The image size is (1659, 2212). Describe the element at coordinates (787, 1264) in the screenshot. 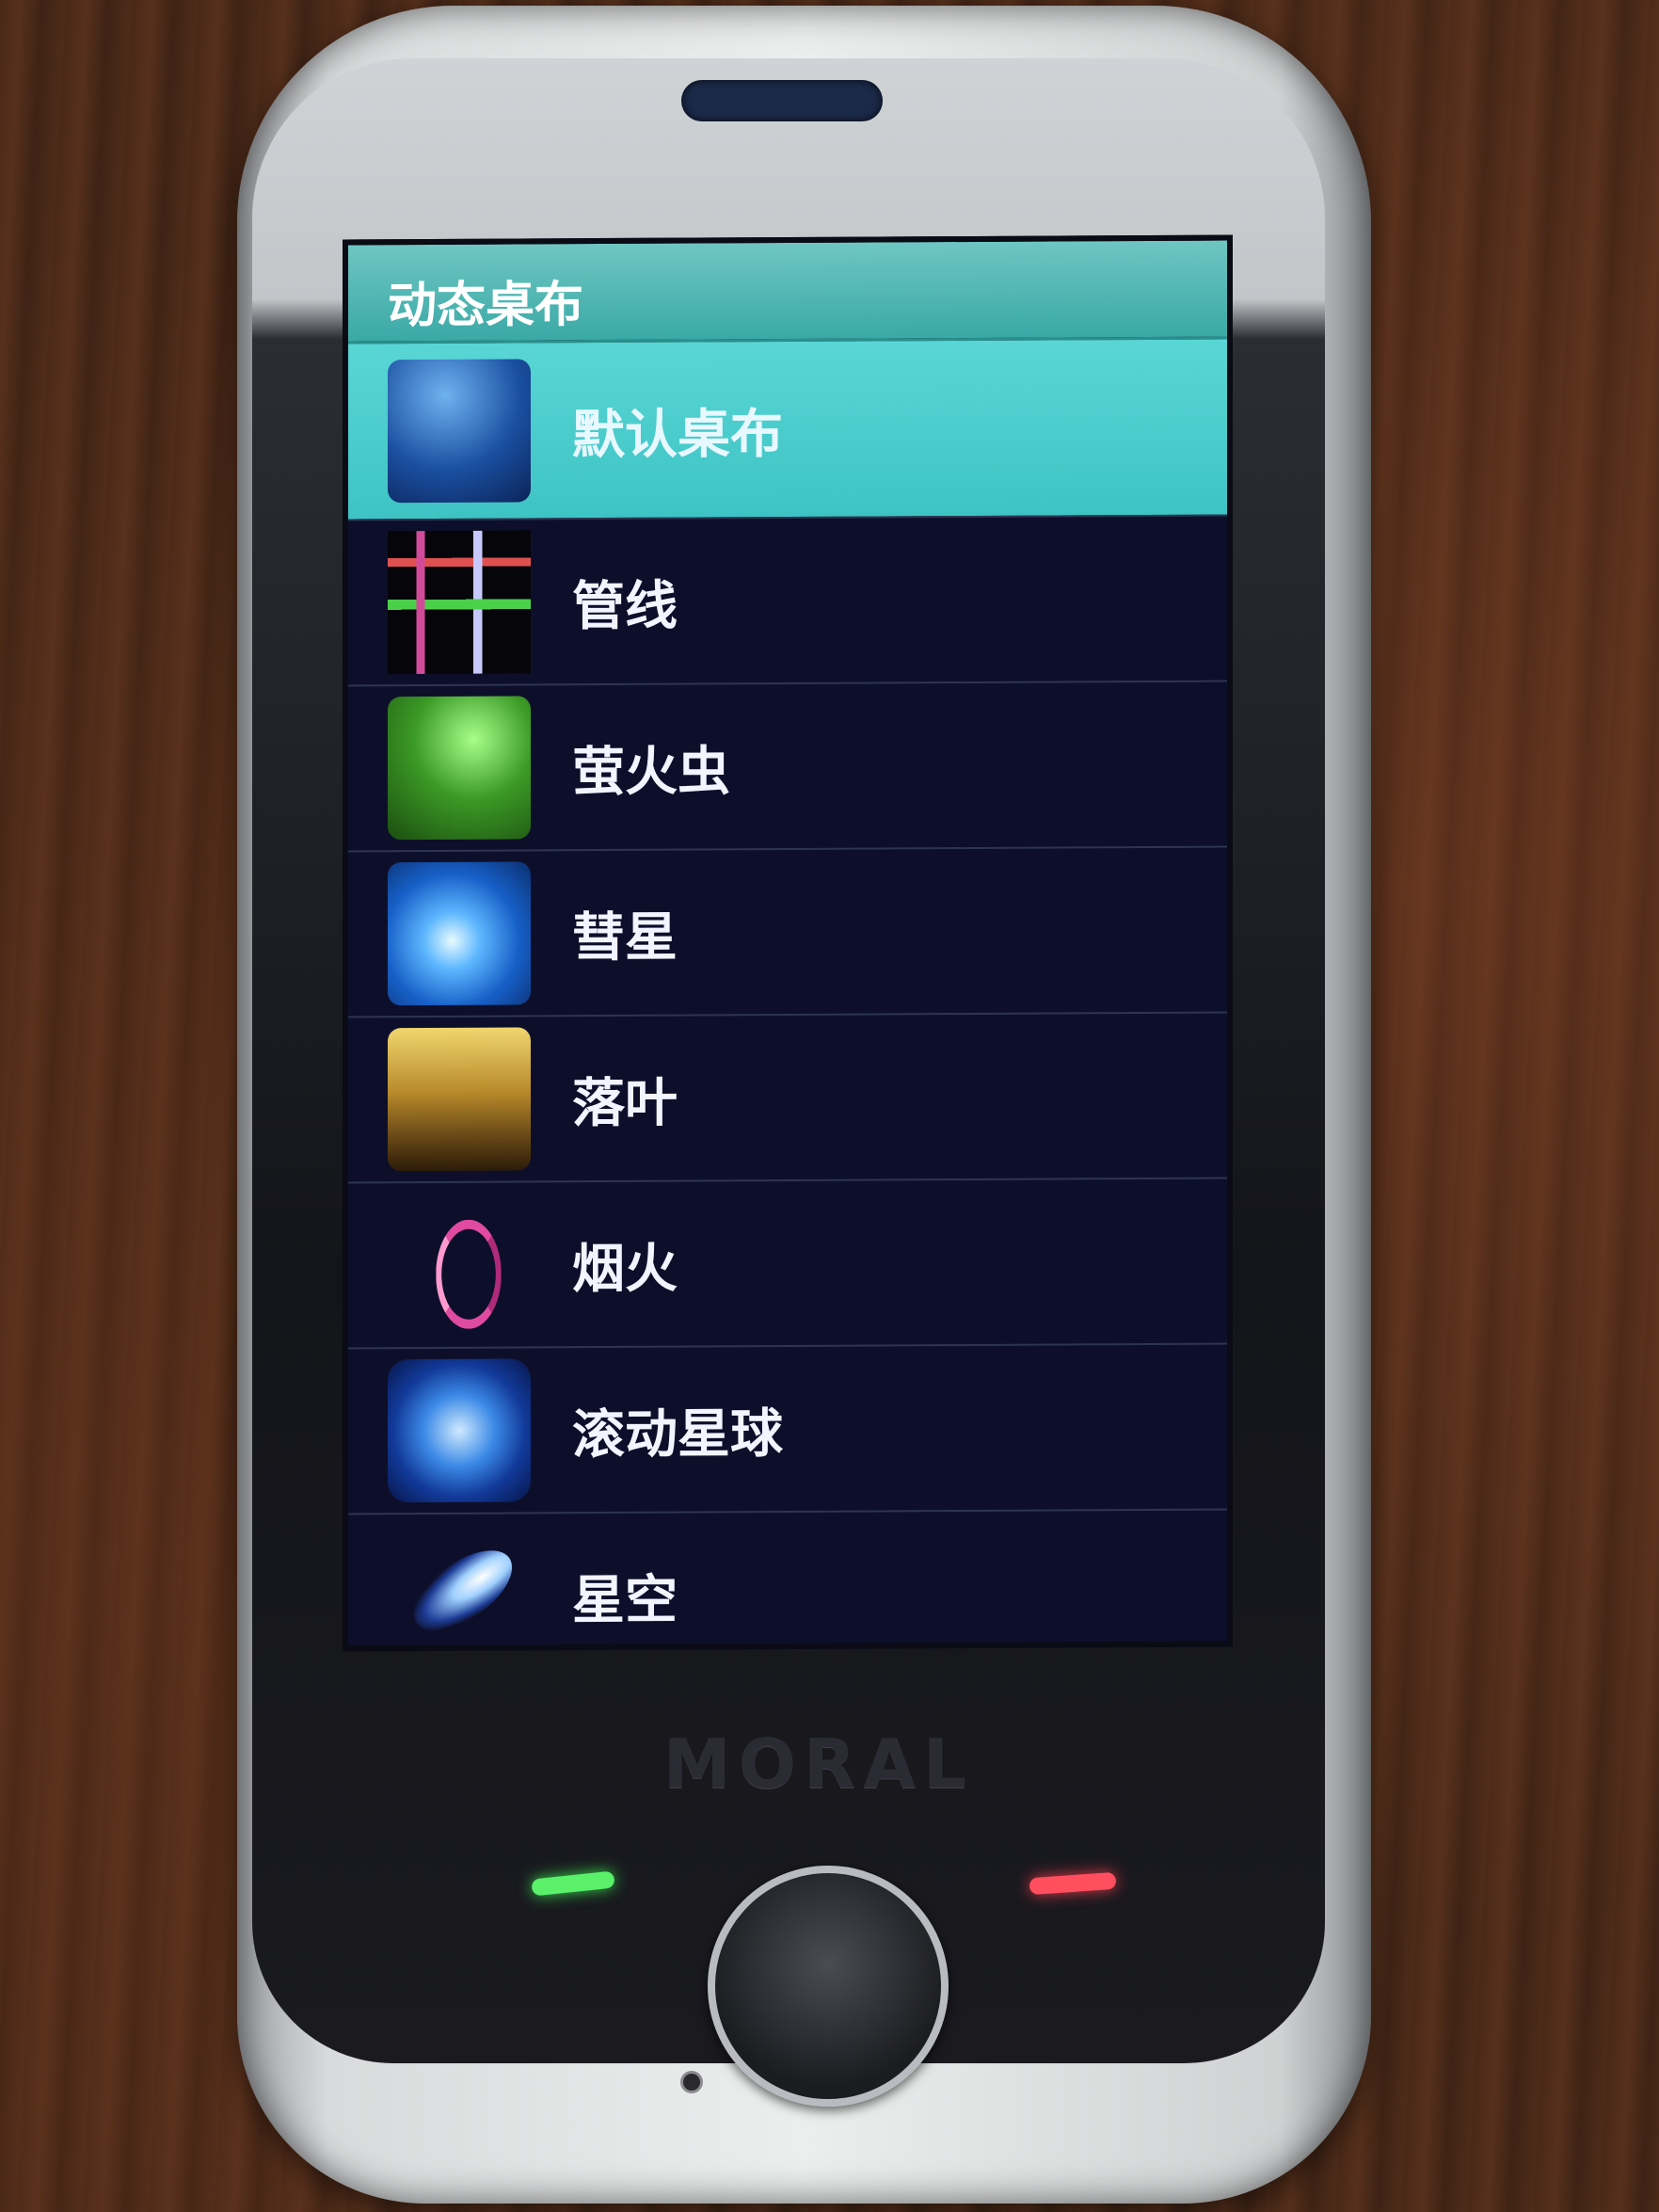

I see `list-item-fireworks: 烟火` at that location.